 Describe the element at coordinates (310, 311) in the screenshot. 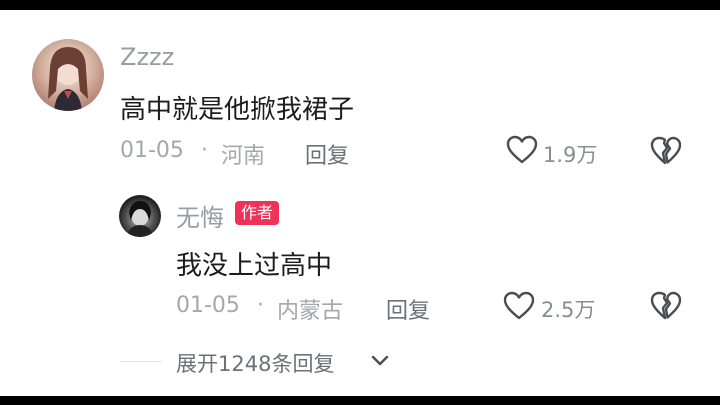

I see `reply-location: 内蒙古` at that location.